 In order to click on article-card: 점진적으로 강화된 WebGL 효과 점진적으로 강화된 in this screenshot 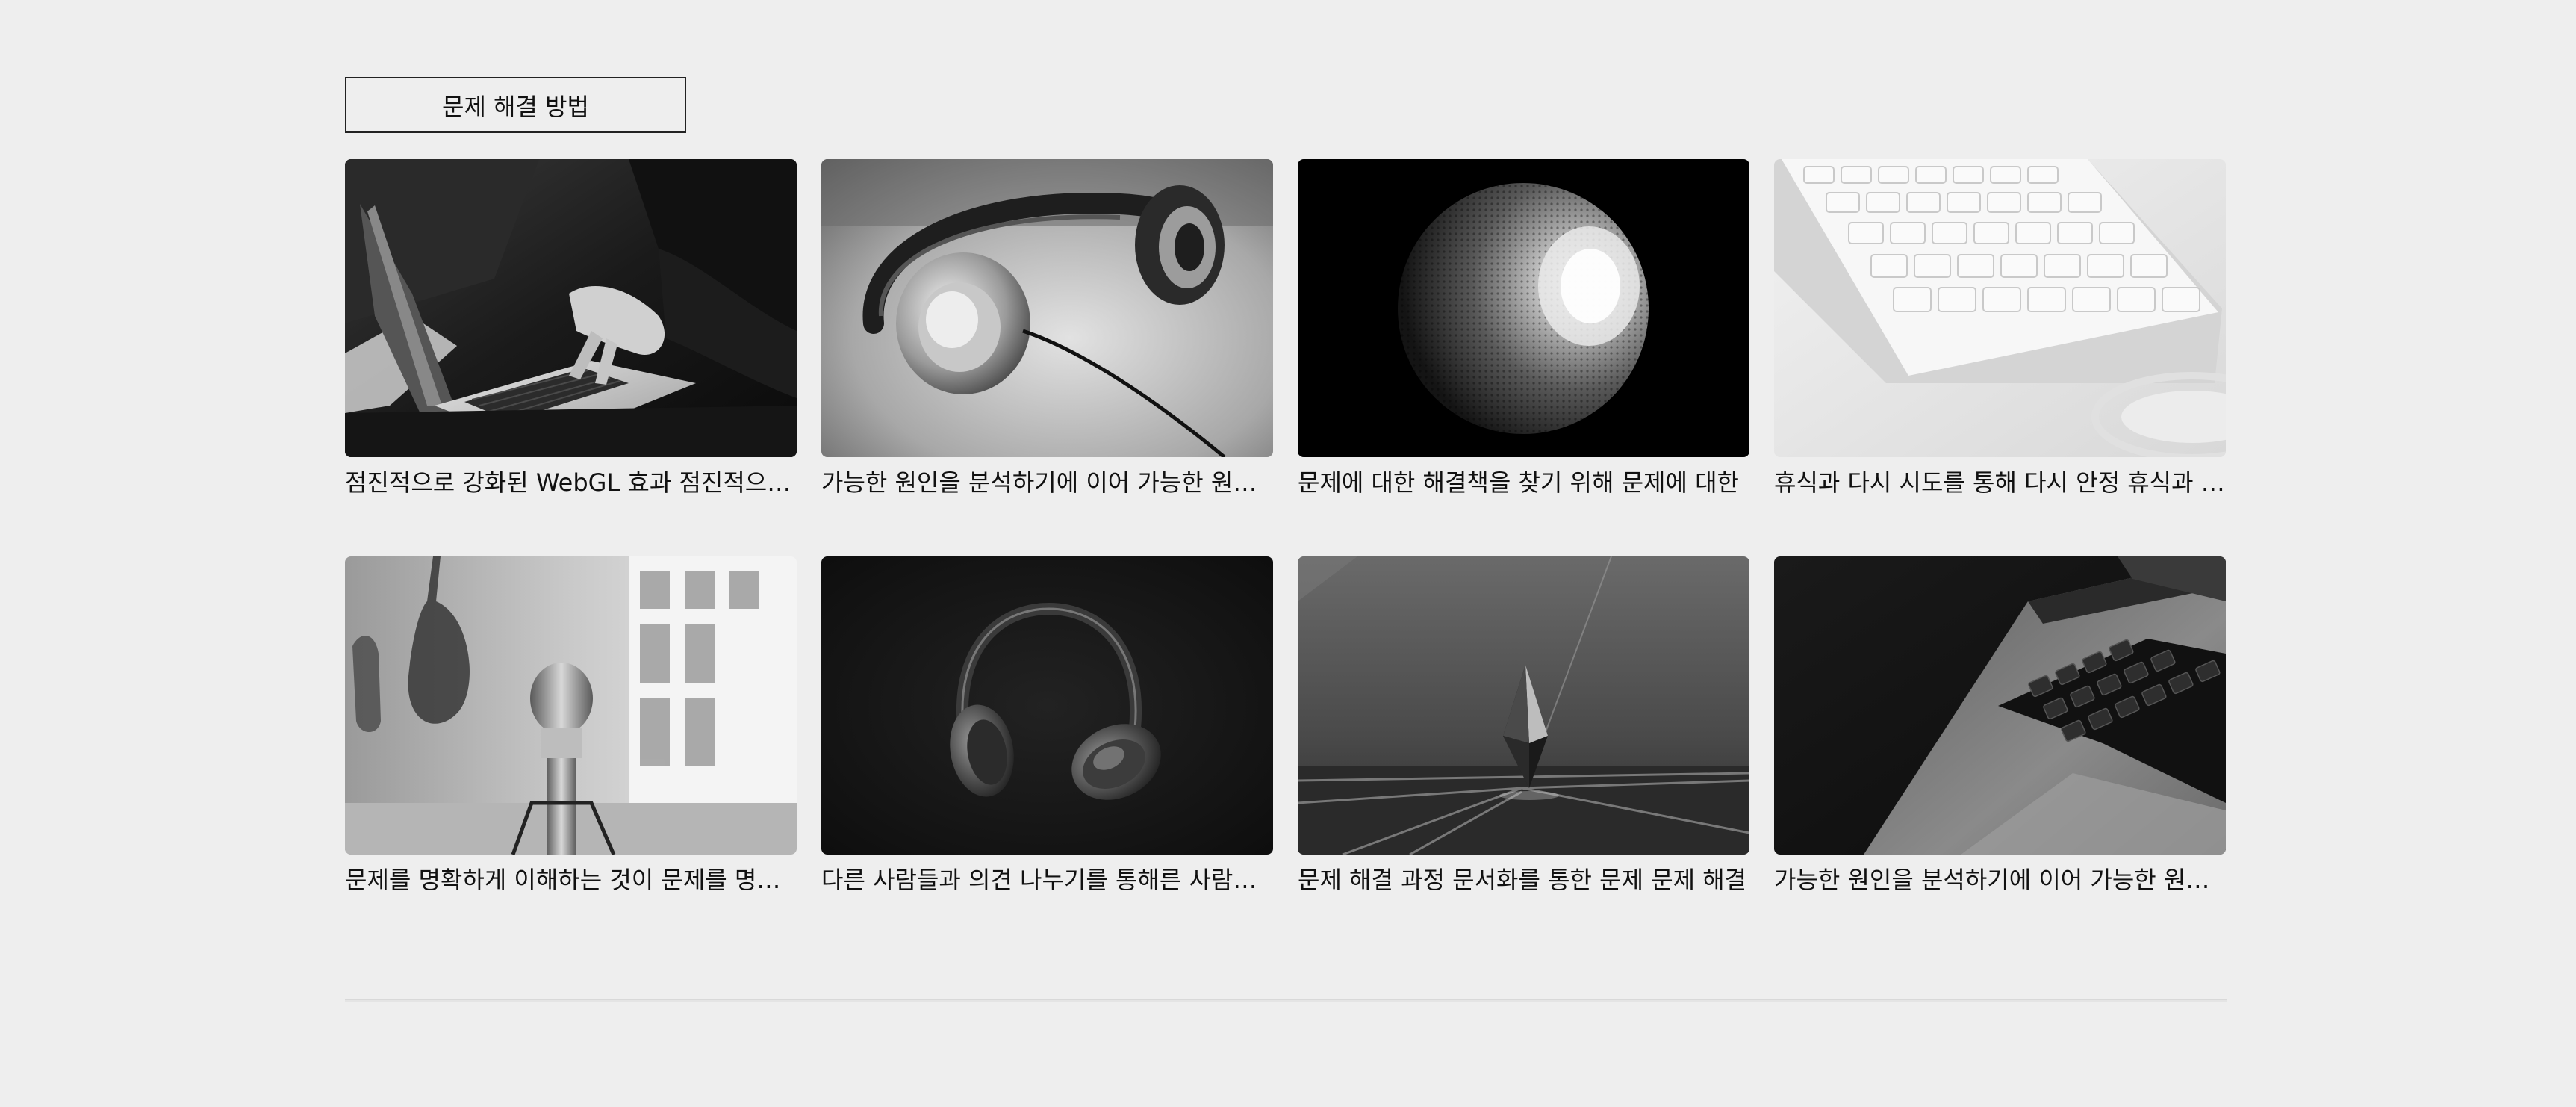, I will do `click(571, 357)`.